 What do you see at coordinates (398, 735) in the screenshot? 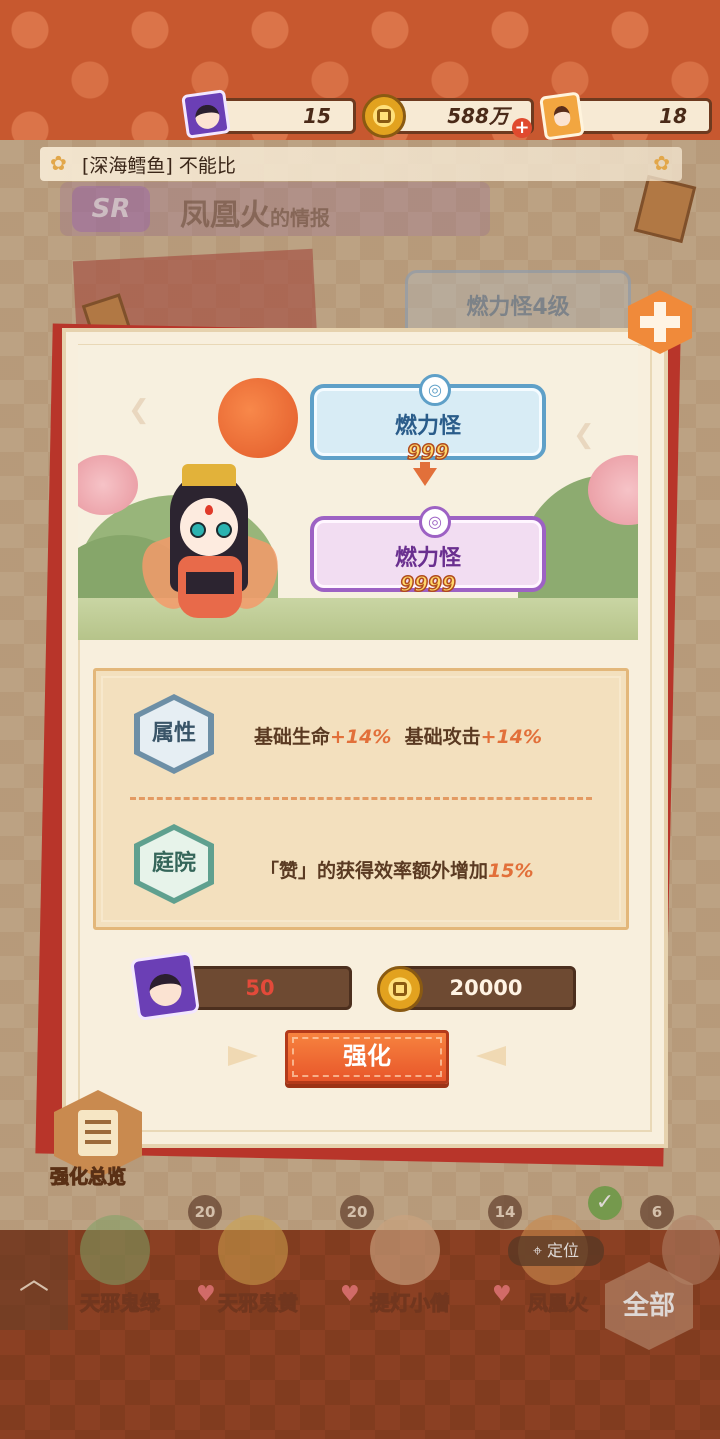
I see `attribute-bonus-text: 基础生命+14% 基础攻击+14%` at bounding box center [398, 735].